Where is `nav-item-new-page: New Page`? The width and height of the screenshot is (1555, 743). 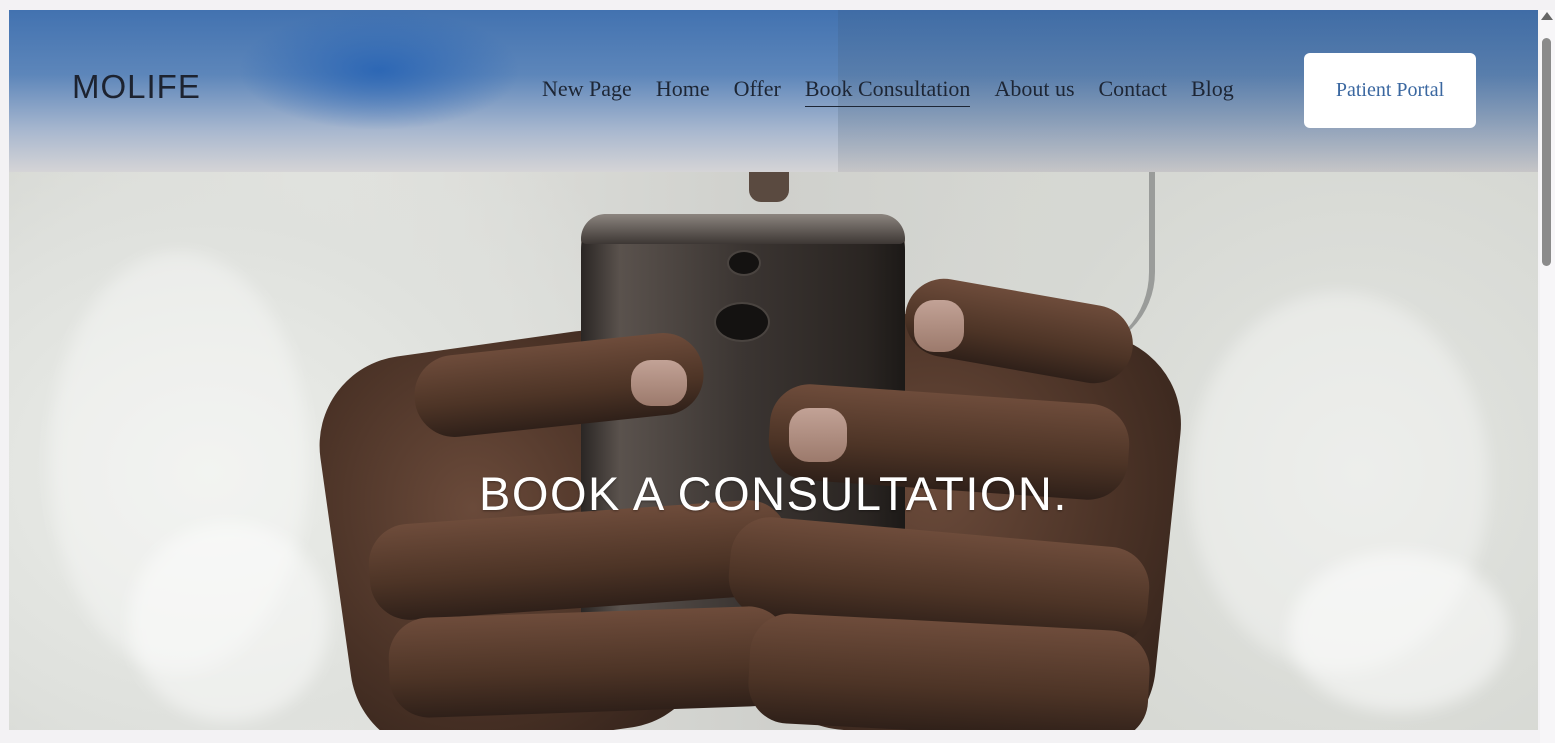 nav-item-new-page: New Page is located at coordinates (587, 91).